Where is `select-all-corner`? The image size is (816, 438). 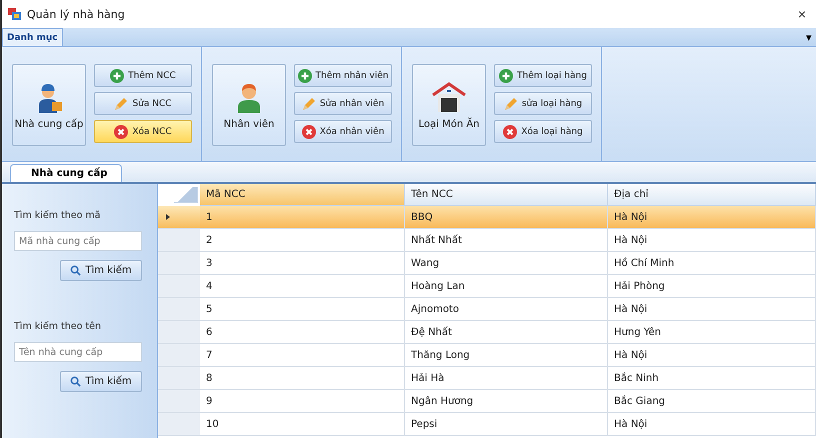 select-all-corner is located at coordinates (186, 195).